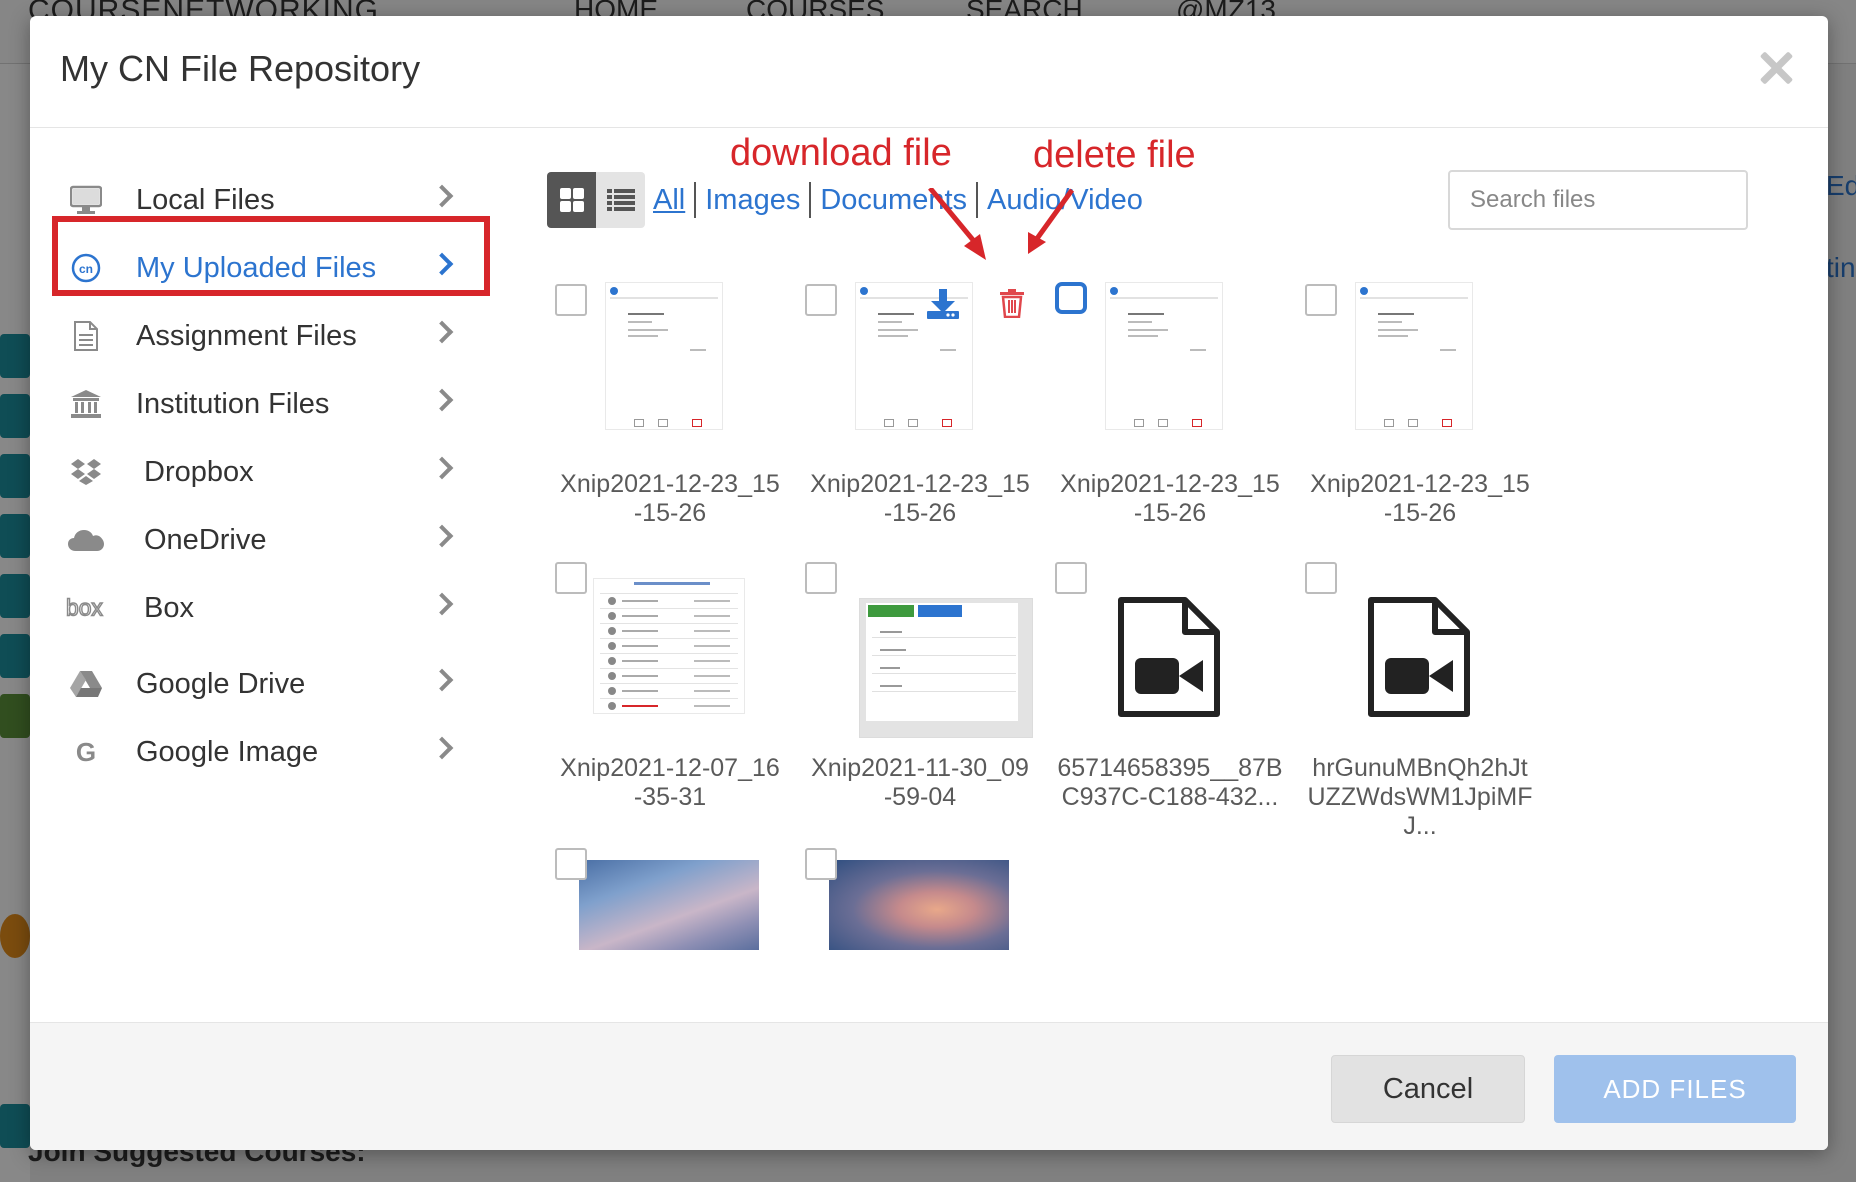 The height and width of the screenshot is (1182, 1856). I want to click on annotation-download-file: download file, so click(841, 153).